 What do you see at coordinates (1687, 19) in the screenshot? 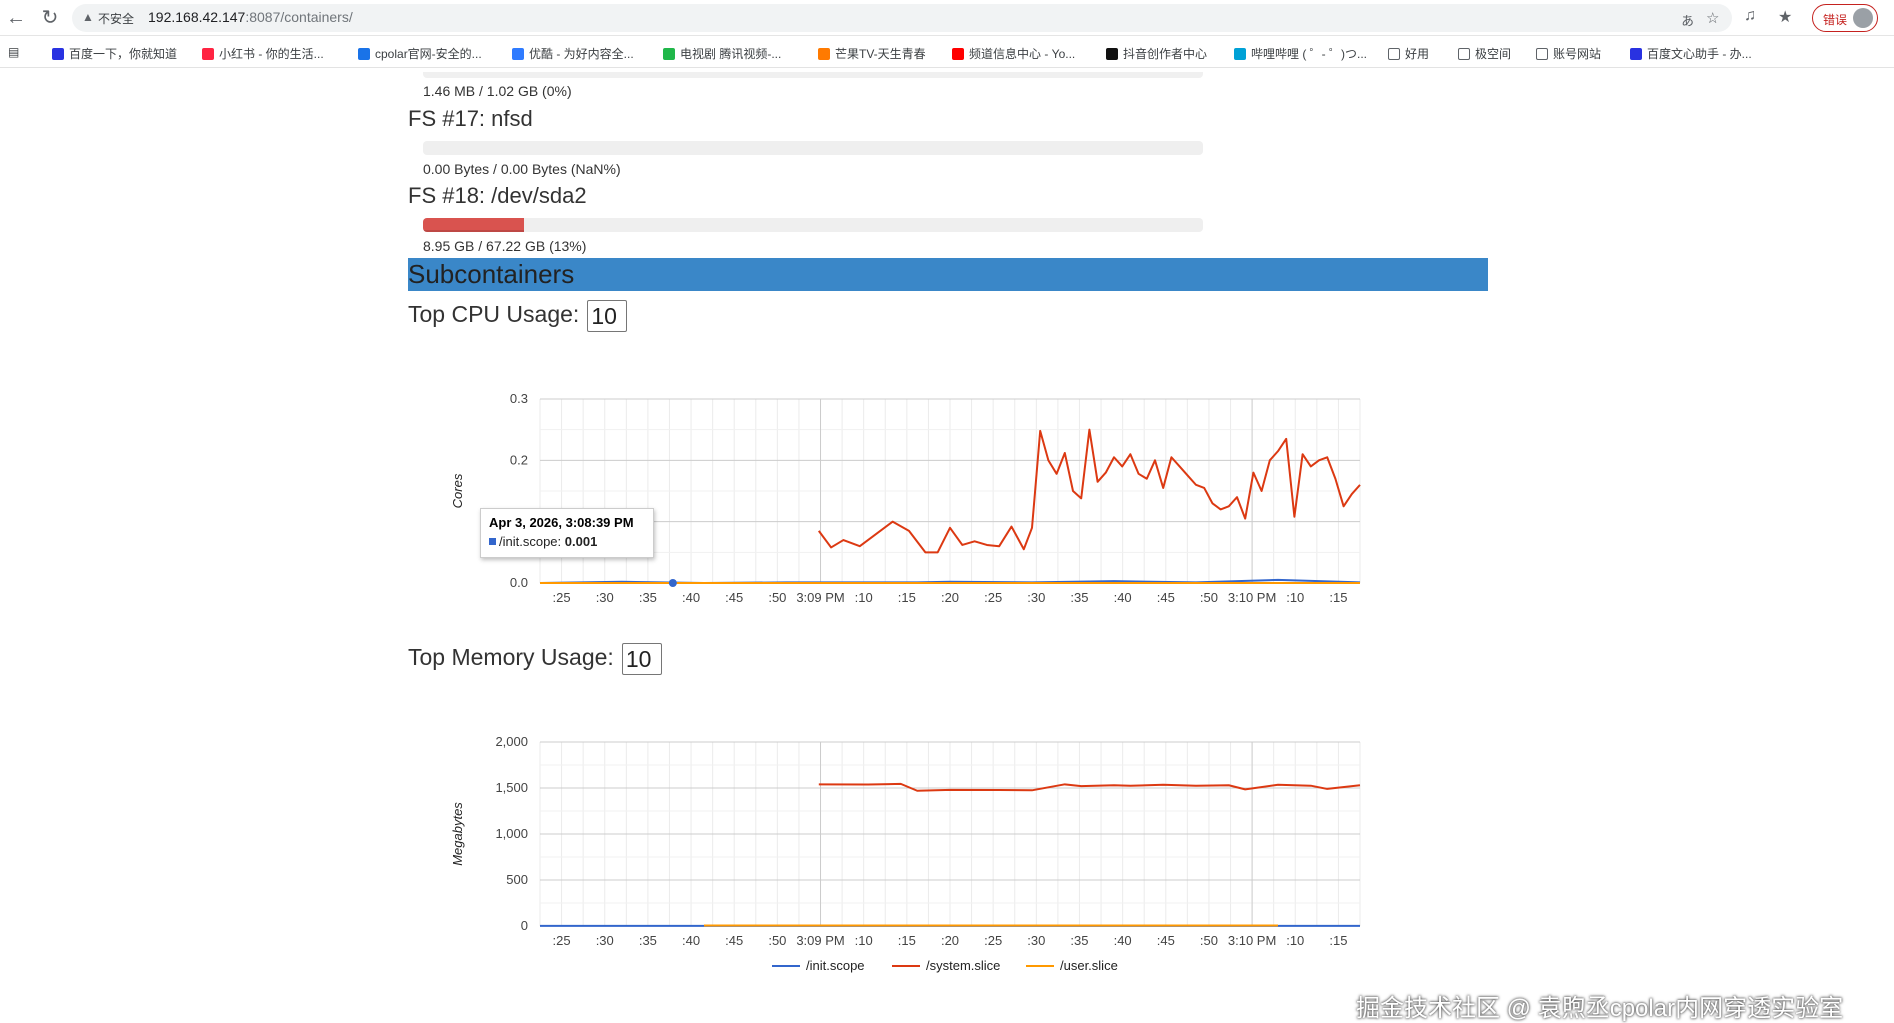
I see `translate-icon: ぁ` at bounding box center [1687, 19].